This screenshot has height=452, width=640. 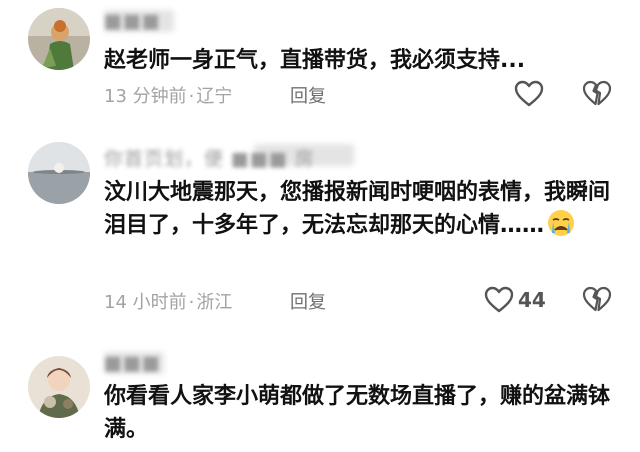 What do you see at coordinates (214, 96) in the screenshot?
I see `comment-location: 辽宁` at bounding box center [214, 96].